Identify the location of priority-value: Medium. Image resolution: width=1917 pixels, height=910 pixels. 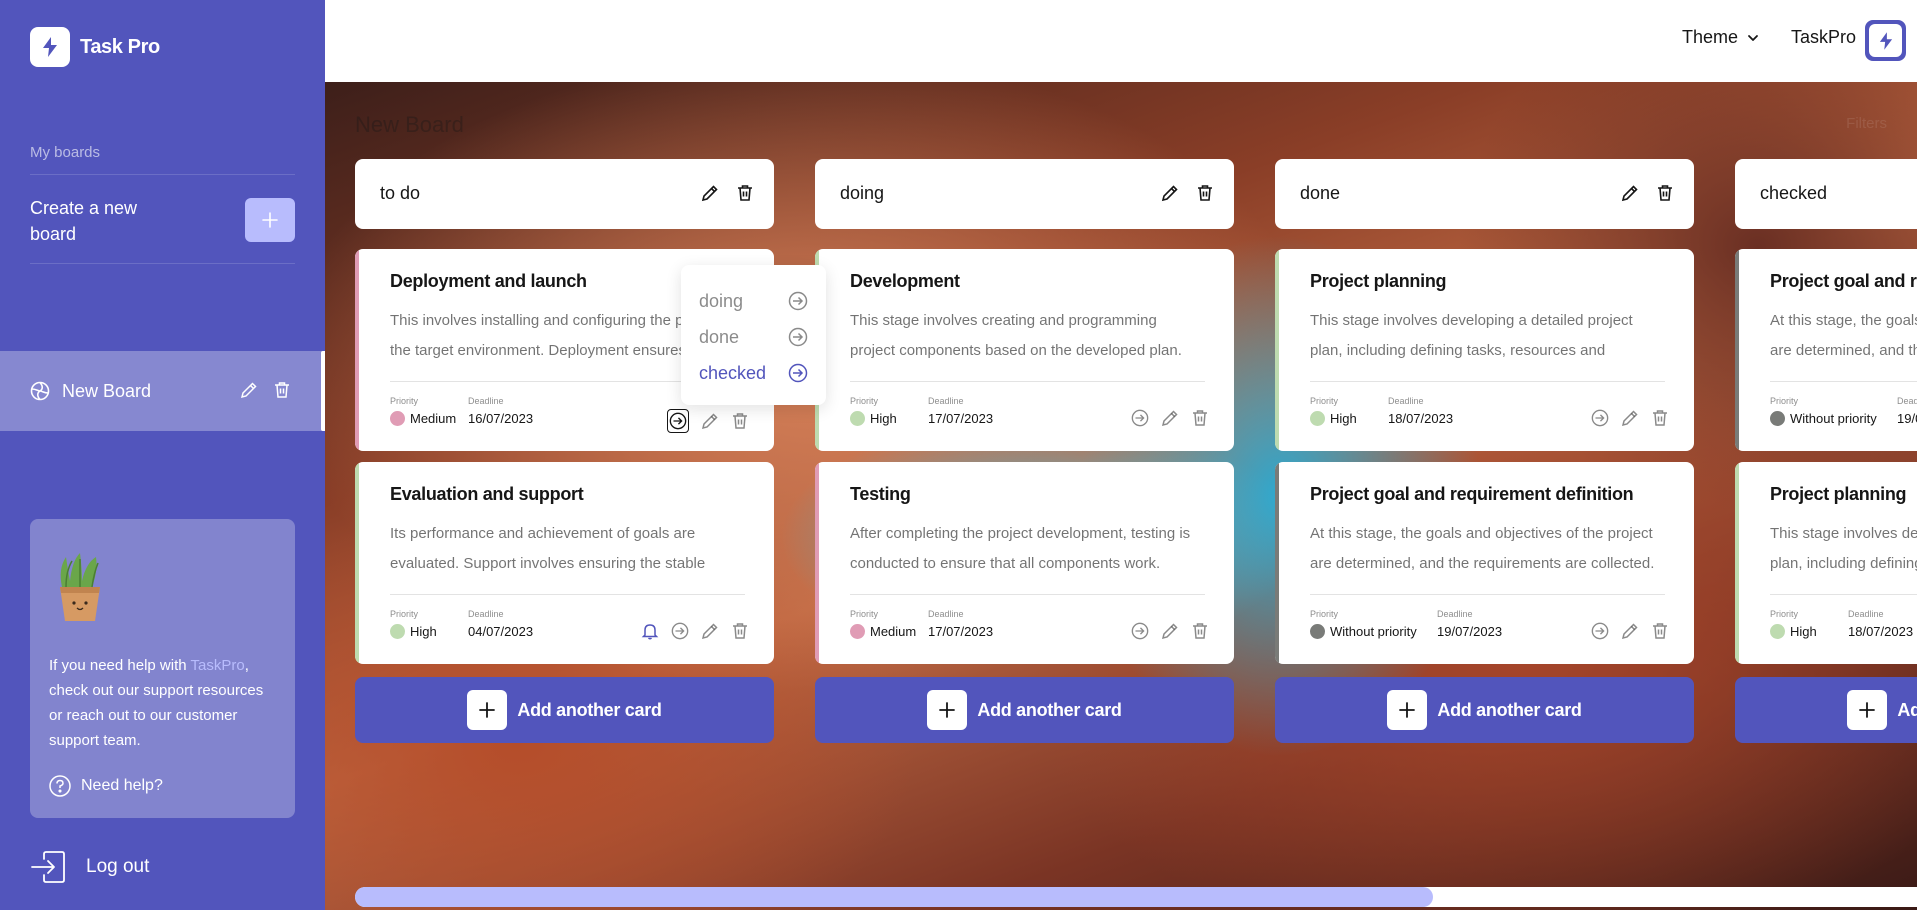
(893, 631).